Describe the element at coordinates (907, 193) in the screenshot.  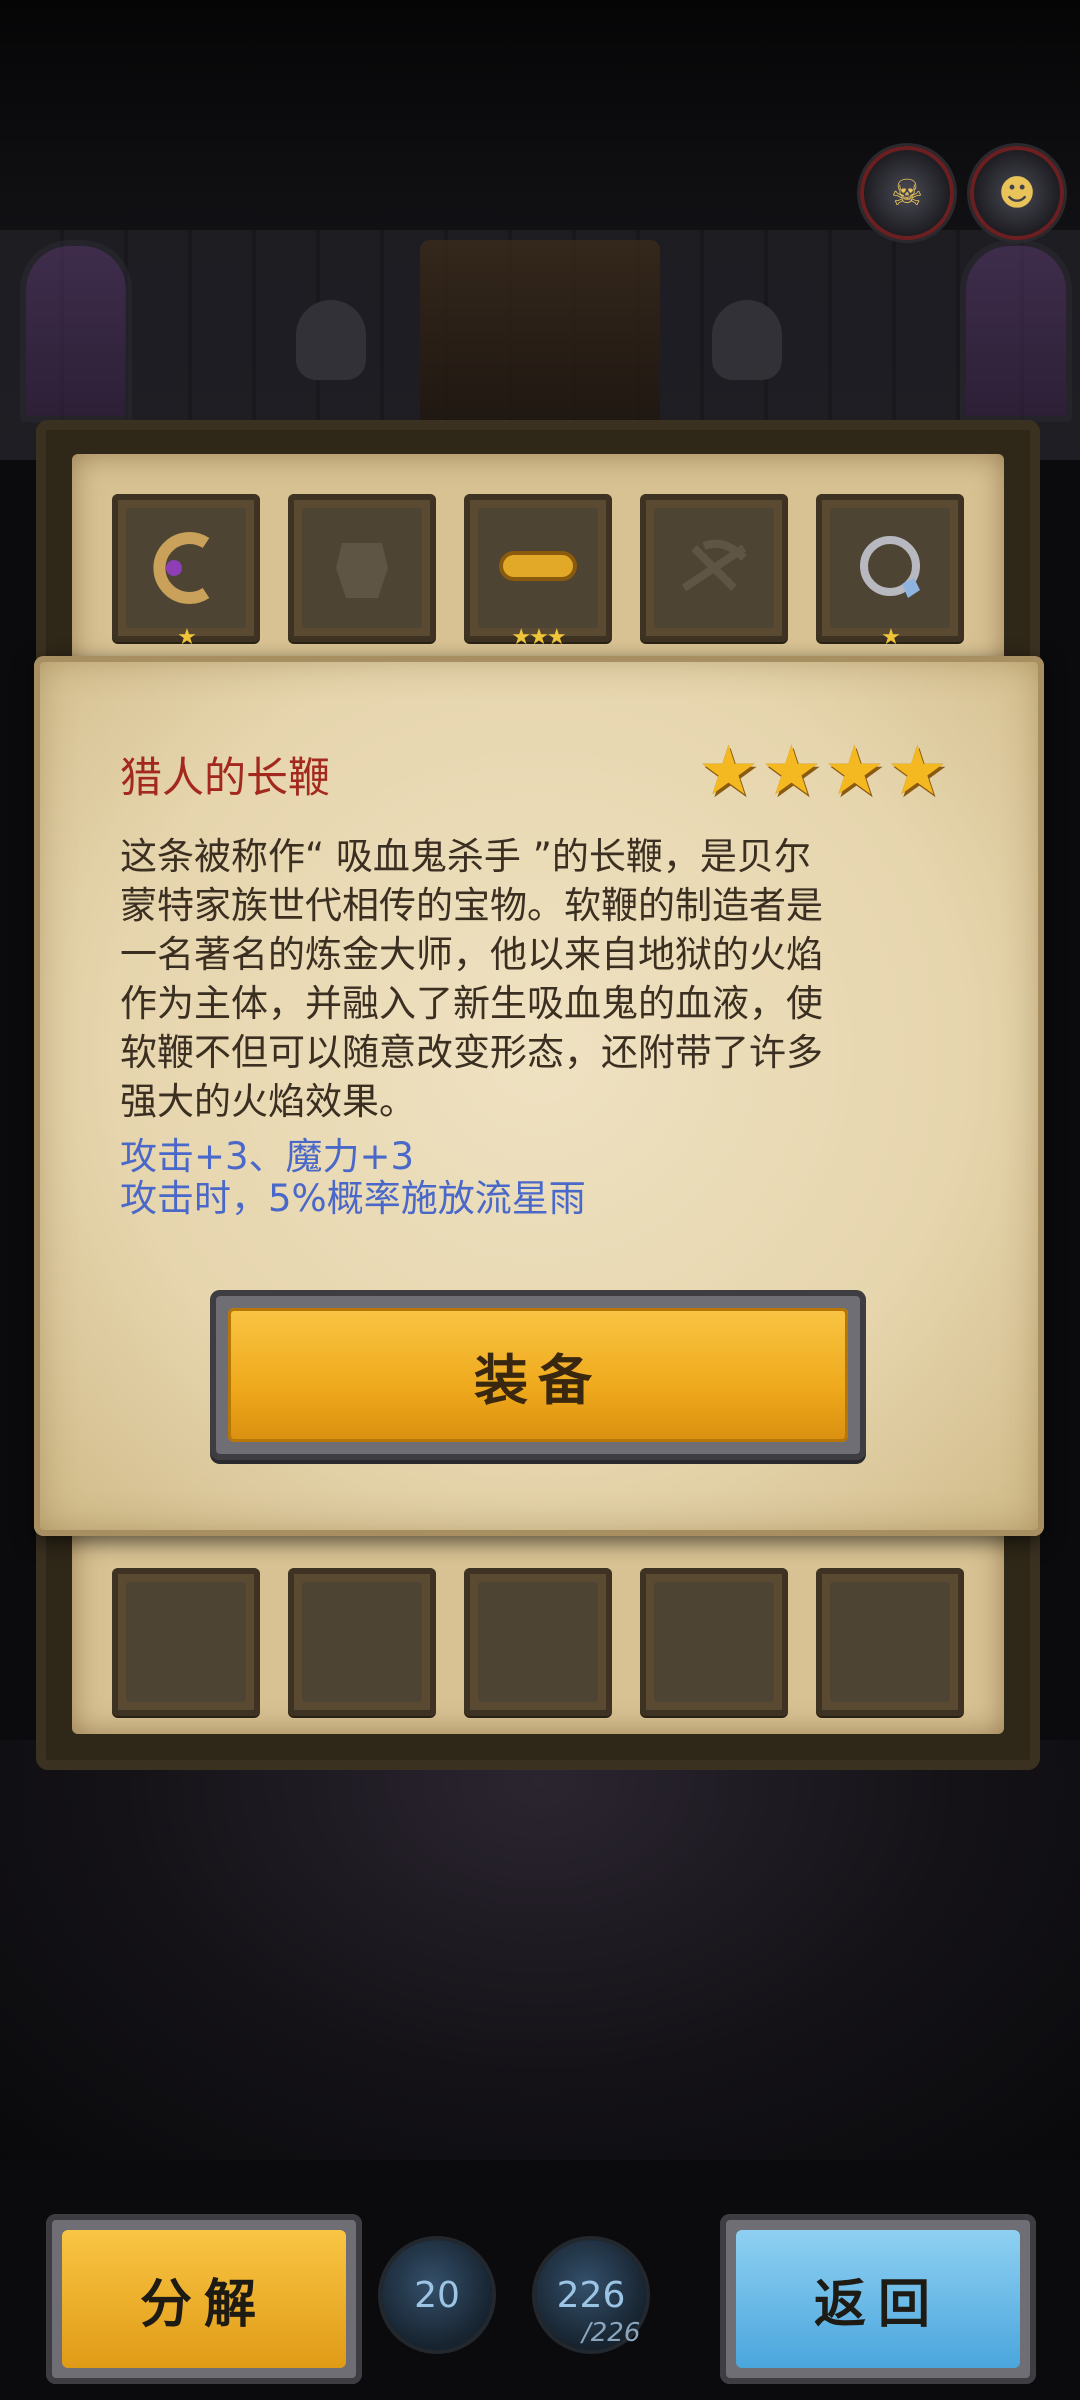
I see `teal-monster-portrait-icon: ☠` at that location.